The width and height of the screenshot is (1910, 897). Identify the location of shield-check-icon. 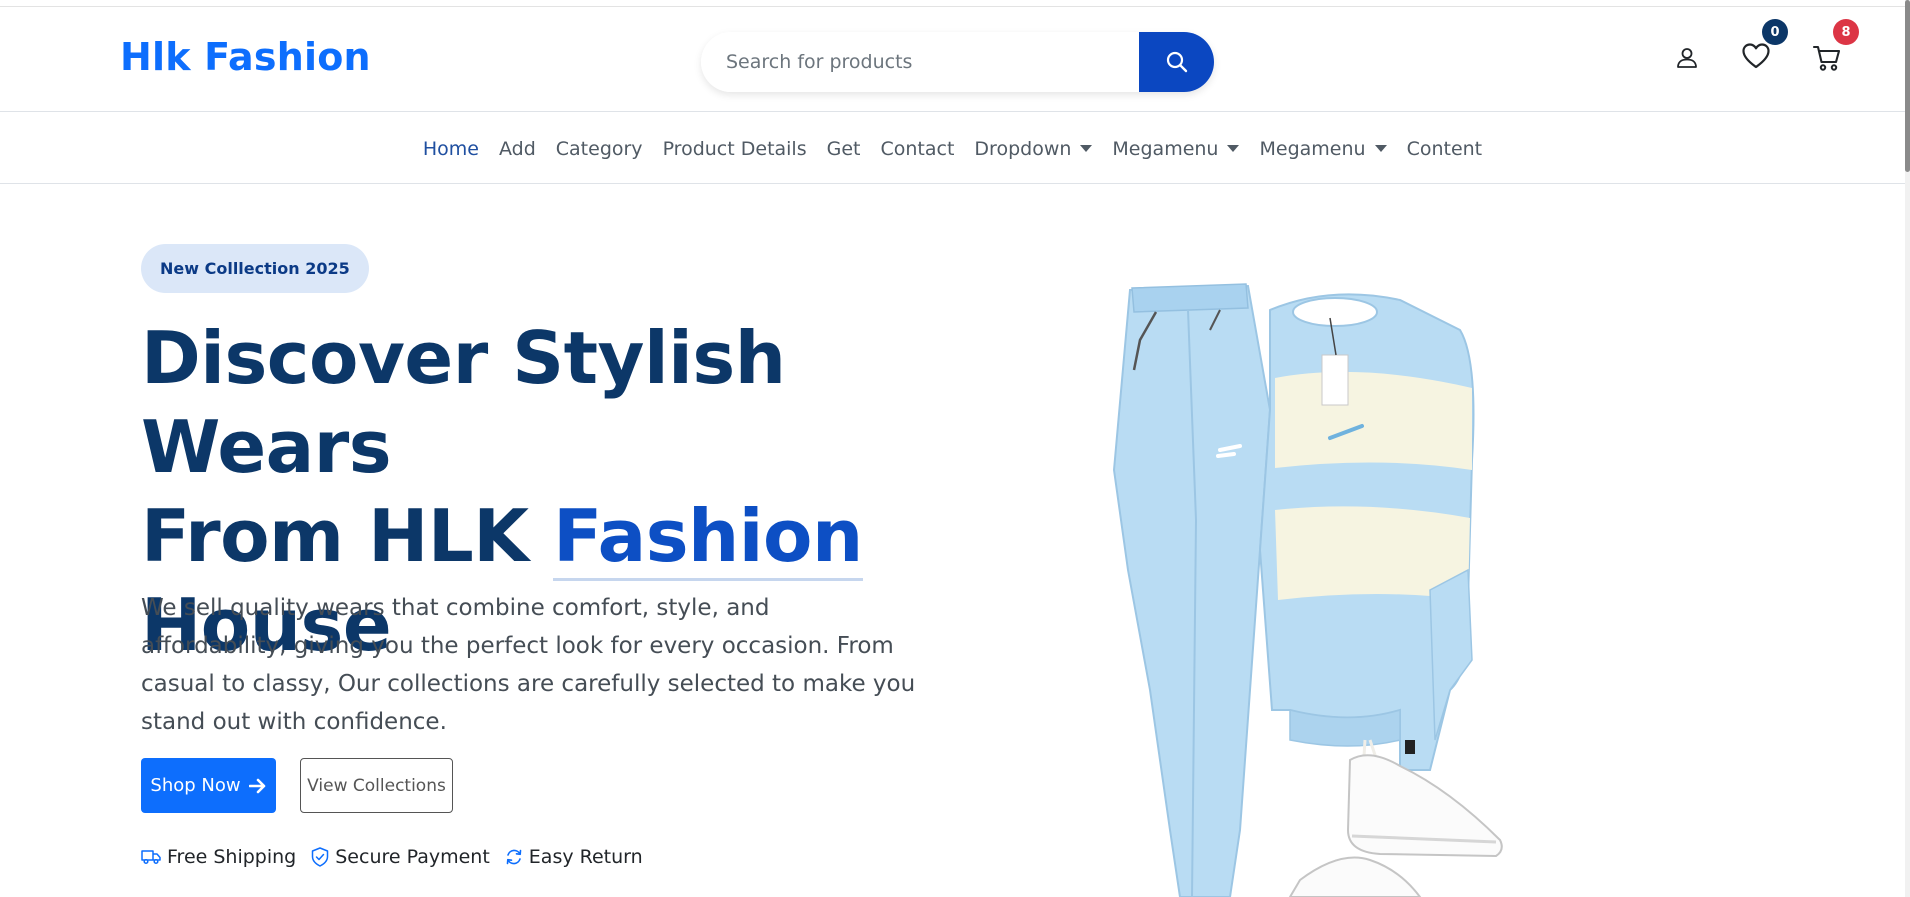
(320, 857).